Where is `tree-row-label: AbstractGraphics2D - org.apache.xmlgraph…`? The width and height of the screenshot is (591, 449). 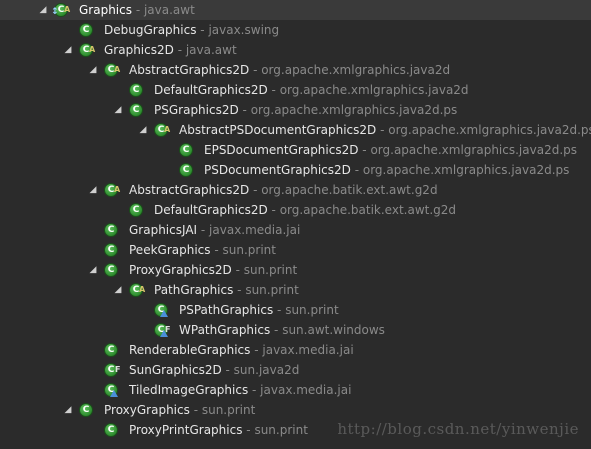
tree-row-label: AbstractGraphics2D - org.apache.xmlgraph… is located at coordinates (289, 70).